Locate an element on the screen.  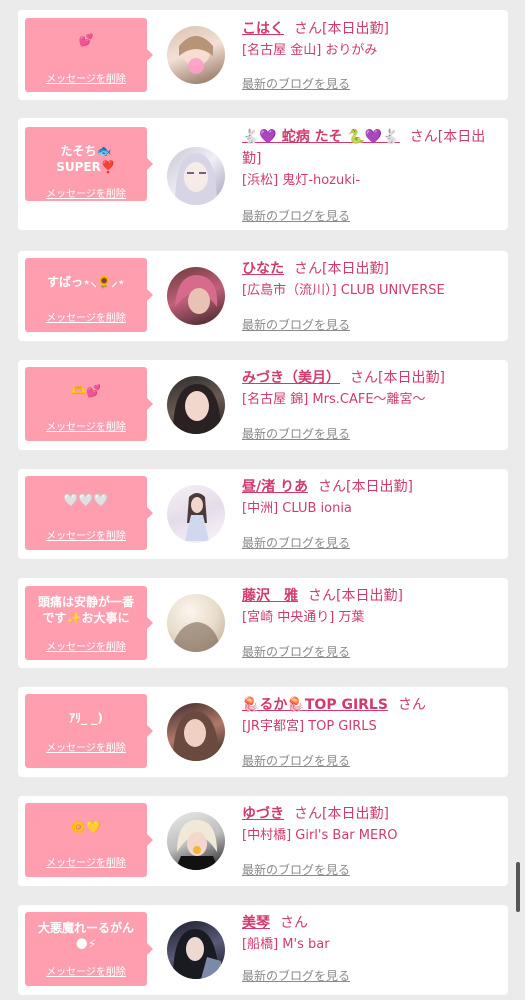
message-bubble: ｱﾘ_ _) メッセージを削除 is located at coordinates (89, 731).